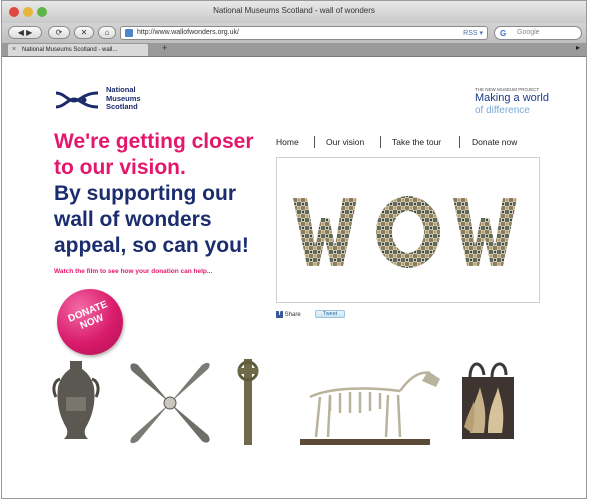  I want to click on donate-now-label: DONATE NOW, so click(88, 315).